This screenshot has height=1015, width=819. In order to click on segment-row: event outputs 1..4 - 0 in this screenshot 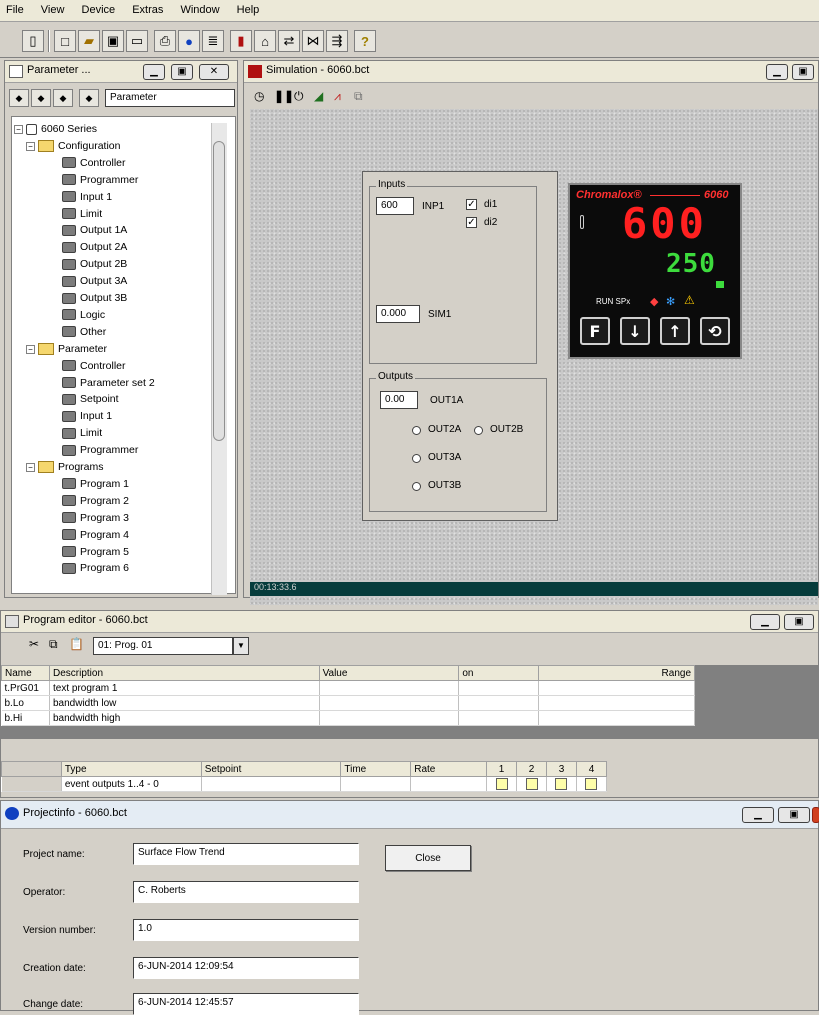, I will do `click(304, 784)`.